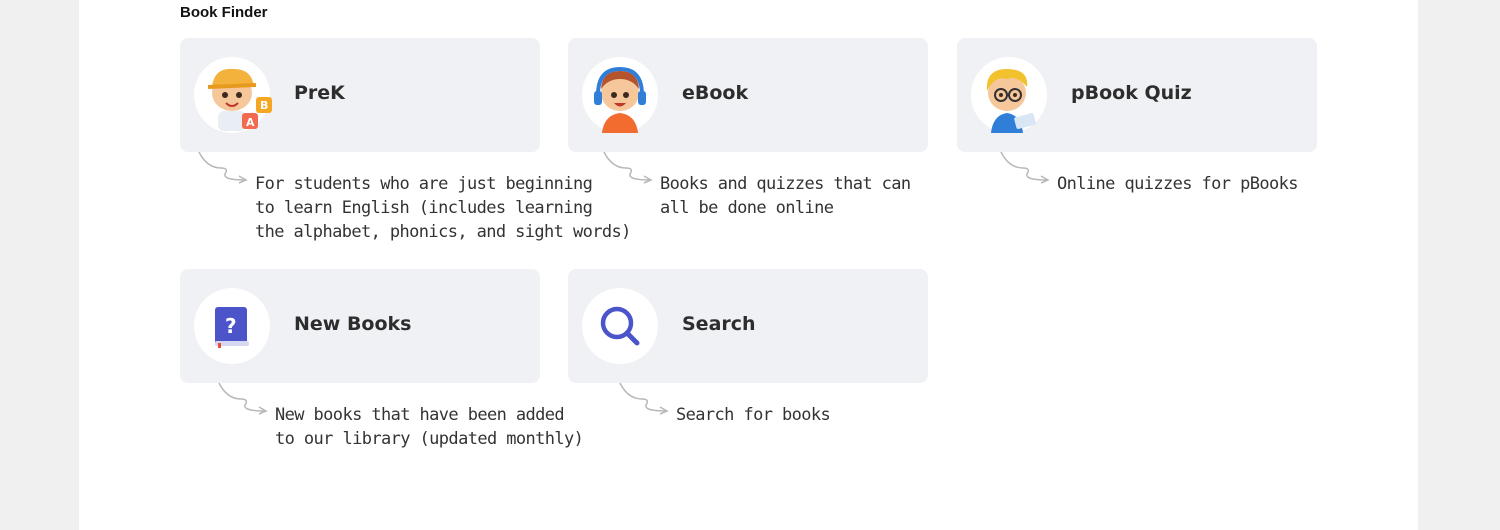 This screenshot has height=530, width=1500. What do you see at coordinates (319, 93) in the screenshot?
I see `card-label: PreK` at bounding box center [319, 93].